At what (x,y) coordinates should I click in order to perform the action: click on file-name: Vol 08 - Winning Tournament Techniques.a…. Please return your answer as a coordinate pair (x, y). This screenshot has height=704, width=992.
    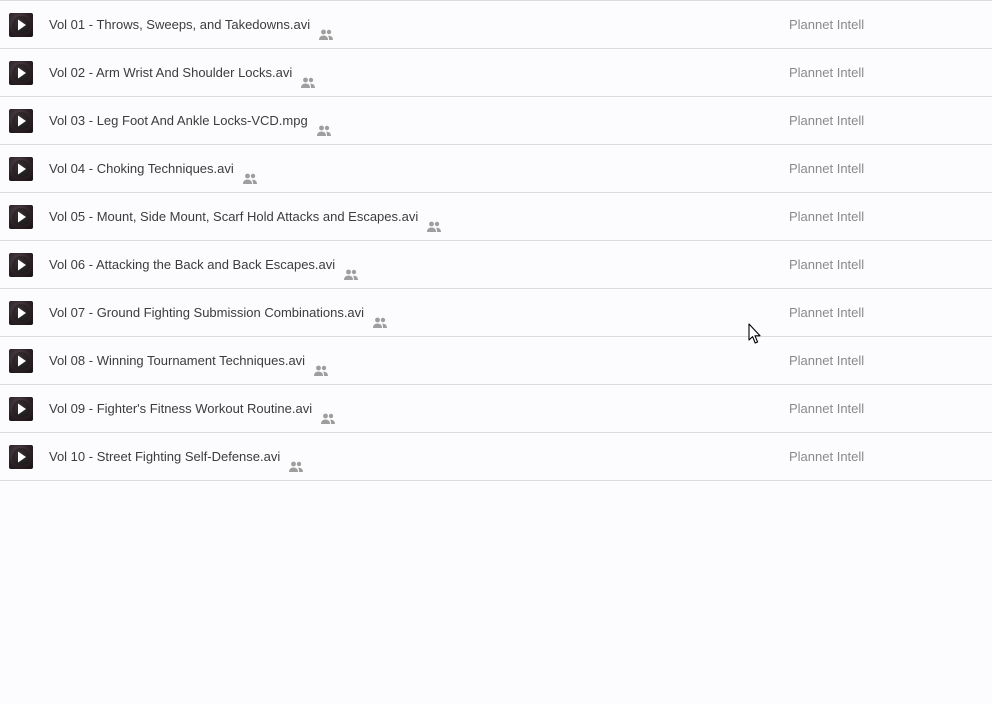
    Looking at the image, I should click on (177, 360).